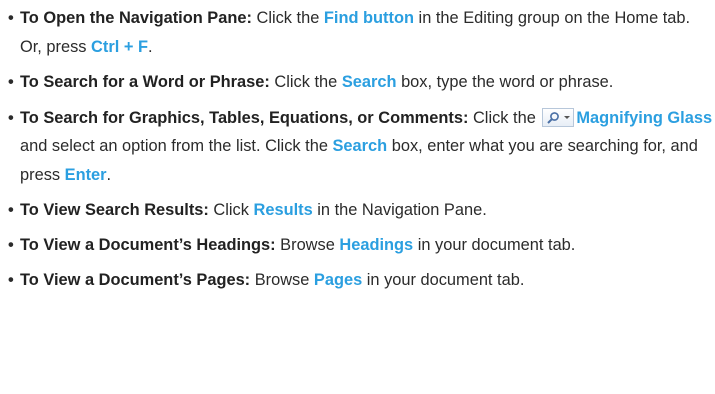 The image size is (715, 394). Describe the element at coordinates (283, 210) in the screenshot. I see `results-highlight: Results` at that location.